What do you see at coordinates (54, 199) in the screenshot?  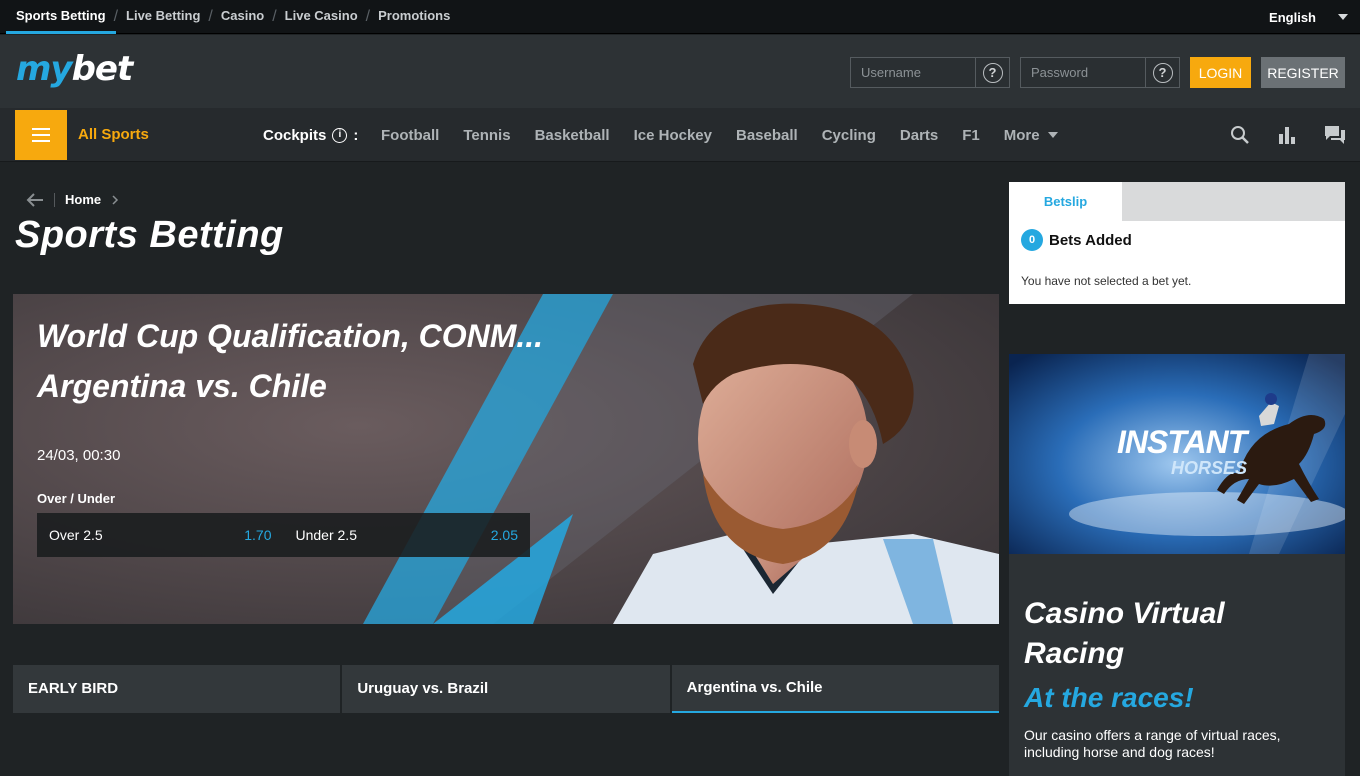 I see `breadcrumb-divider` at bounding box center [54, 199].